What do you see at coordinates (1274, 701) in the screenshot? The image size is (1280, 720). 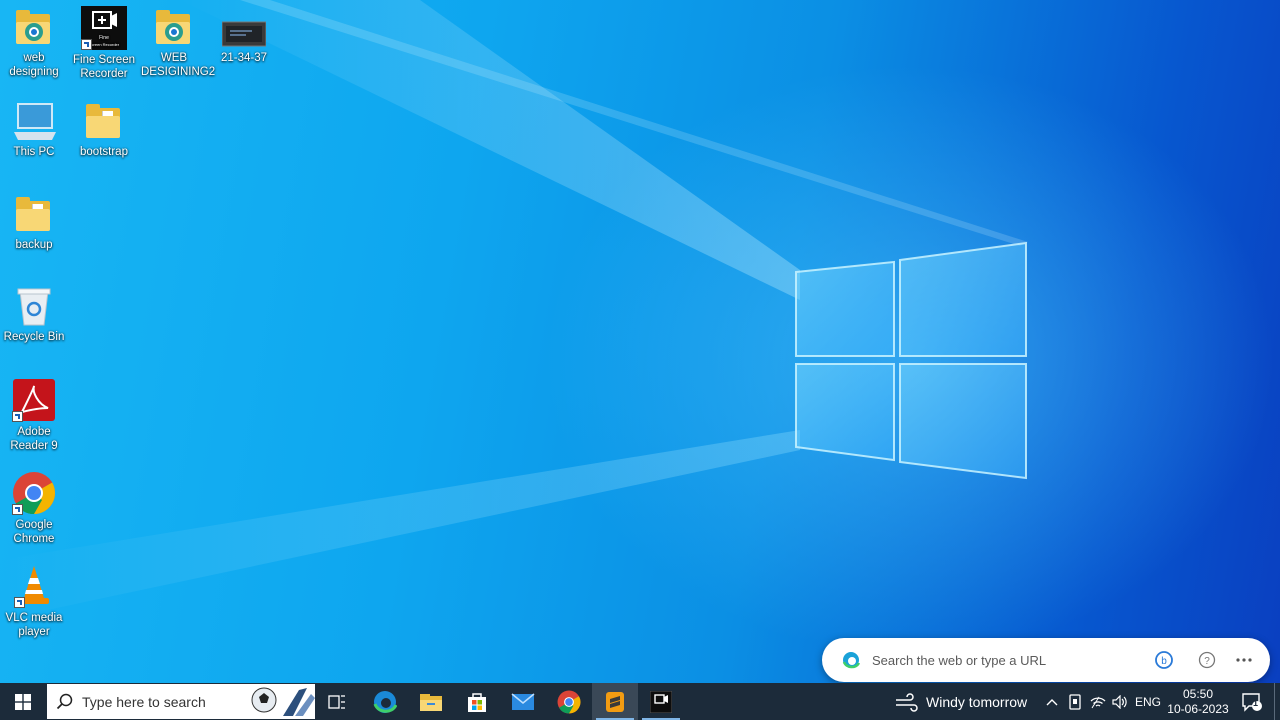 I see `show-desktop-button` at bounding box center [1274, 701].